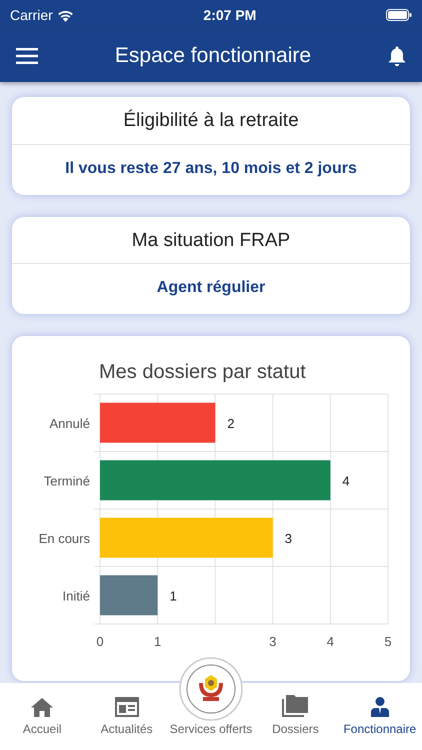  What do you see at coordinates (129, 595) in the screenshot?
I see `chart-bar` at bounding box center [129, 595].